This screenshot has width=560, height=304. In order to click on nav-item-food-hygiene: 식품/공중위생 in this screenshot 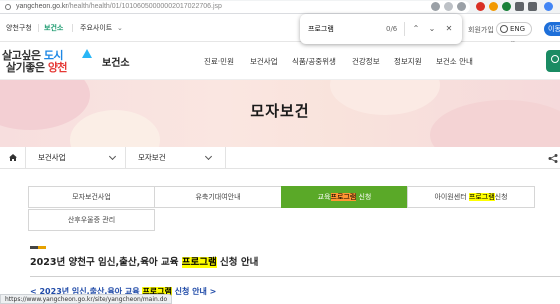, I will do `click(314, 62)`.